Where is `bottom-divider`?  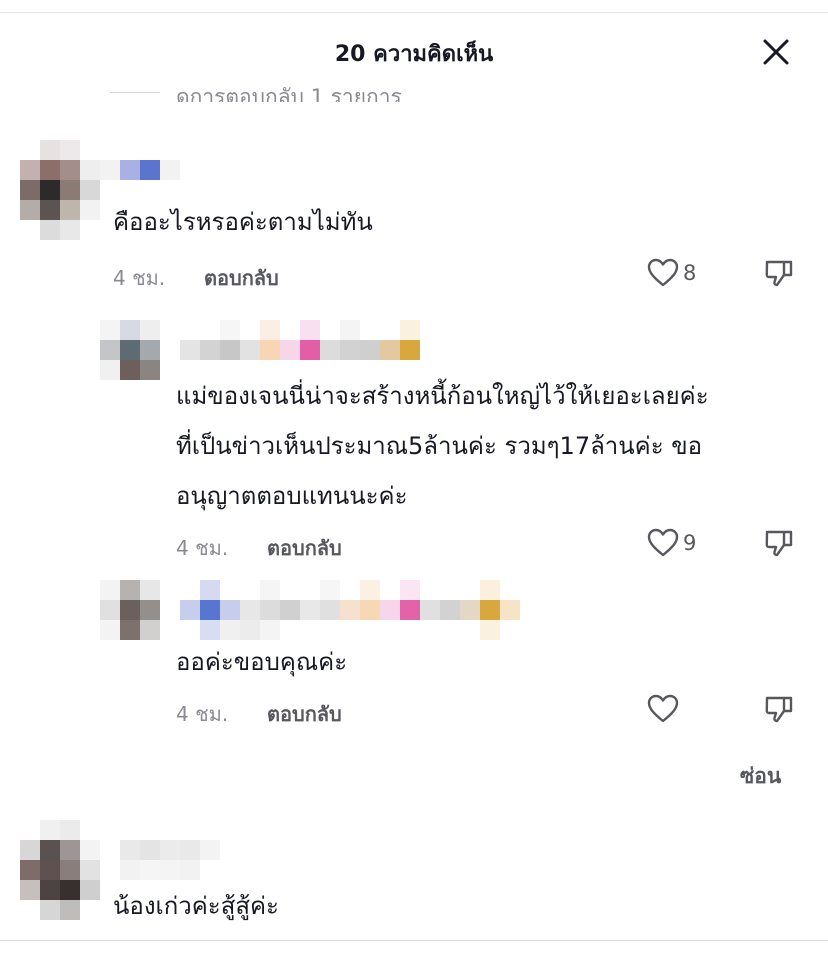
bottom-divider is located at coordinates (414, 940).